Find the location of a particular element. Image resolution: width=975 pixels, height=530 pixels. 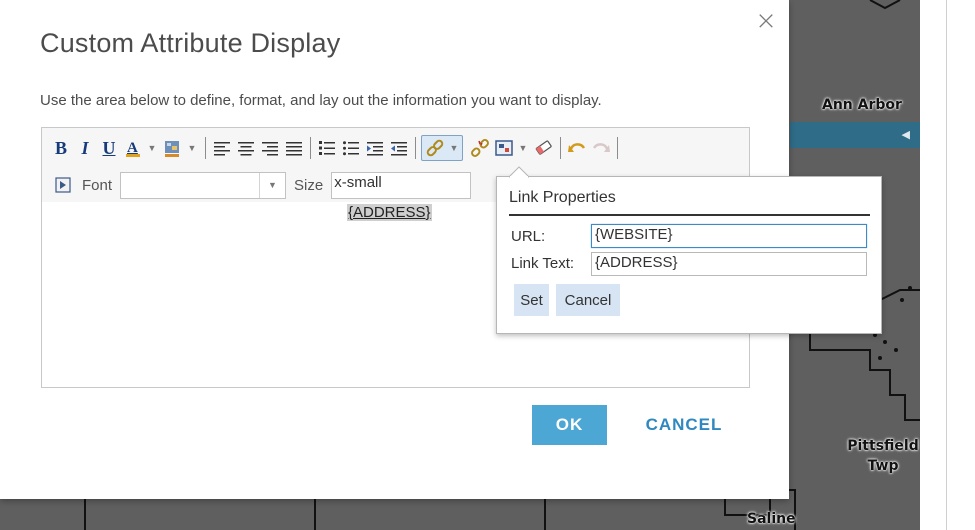

right-panel is located at coordinates (947, 265).